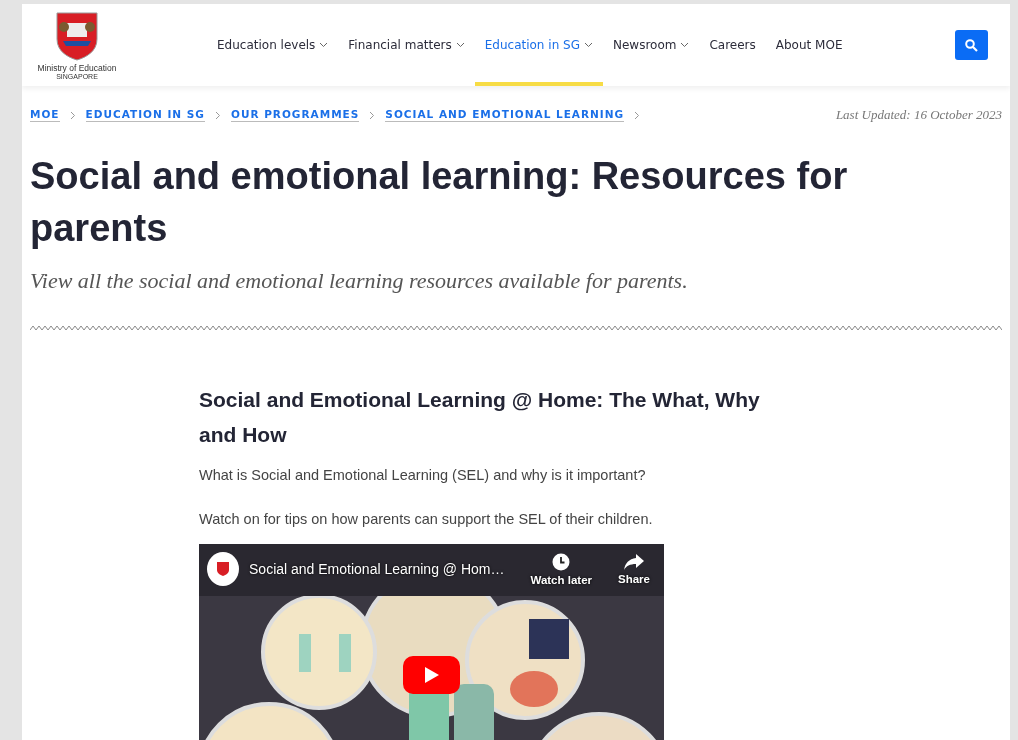 Image resolution: width=1018 pixels, height=740 pixels. I want to click on nav-link: Careers, so click(732, 45).